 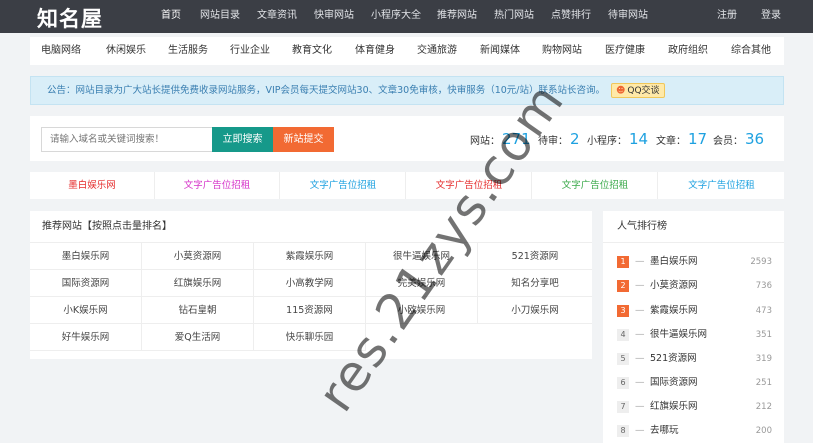 What do you see at coordinates (514, 15) in the screenshot?
I see `nav-popular: 热门网站` at bounding box center [514, 15].